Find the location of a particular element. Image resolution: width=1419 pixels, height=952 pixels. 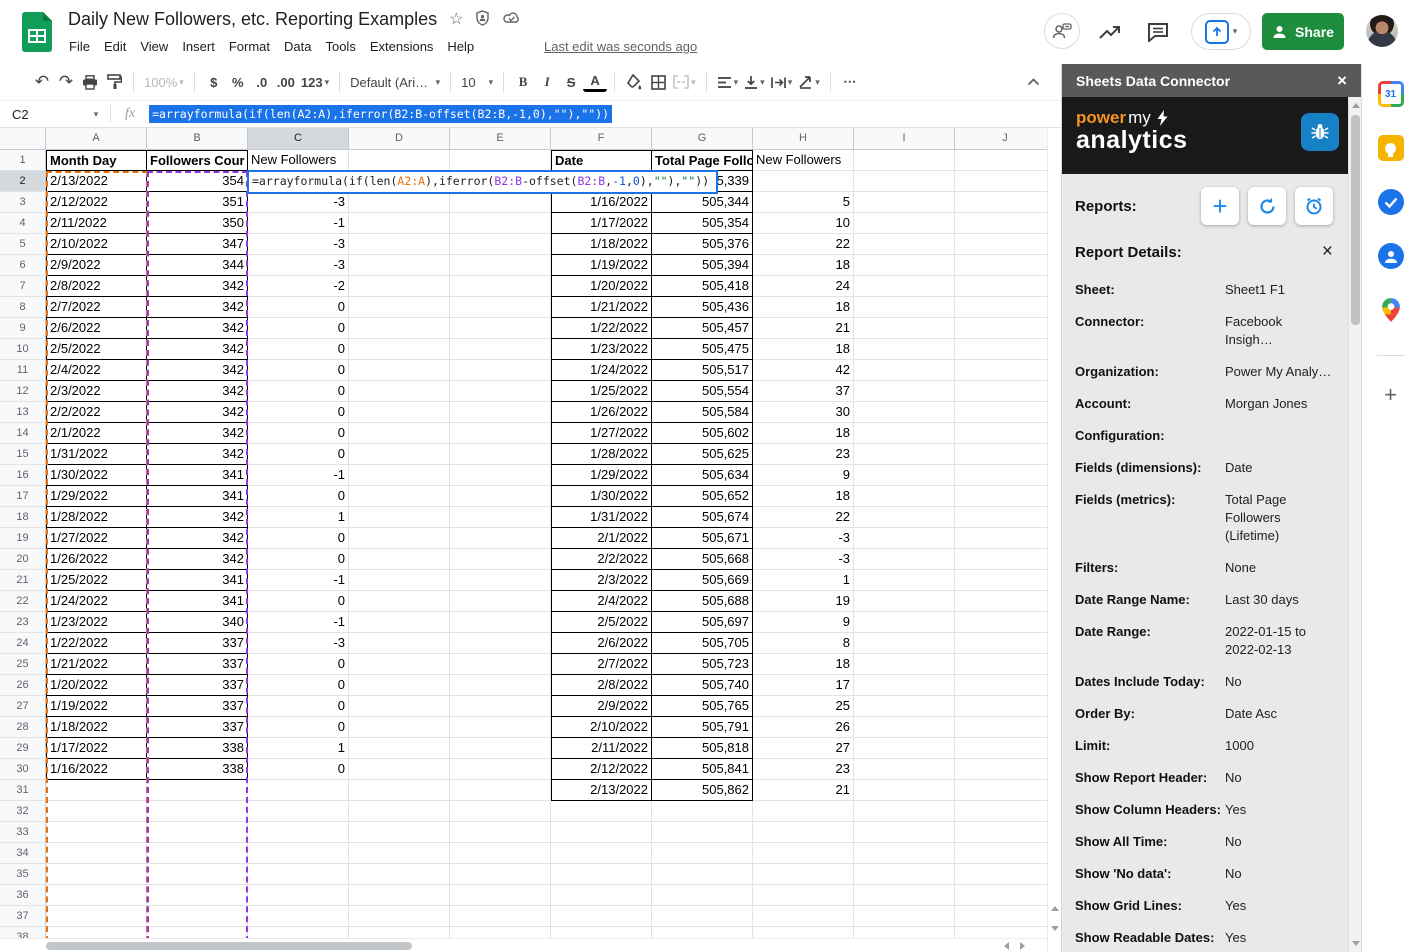

cell-H6: 18 is located at coordinates (803, 265).